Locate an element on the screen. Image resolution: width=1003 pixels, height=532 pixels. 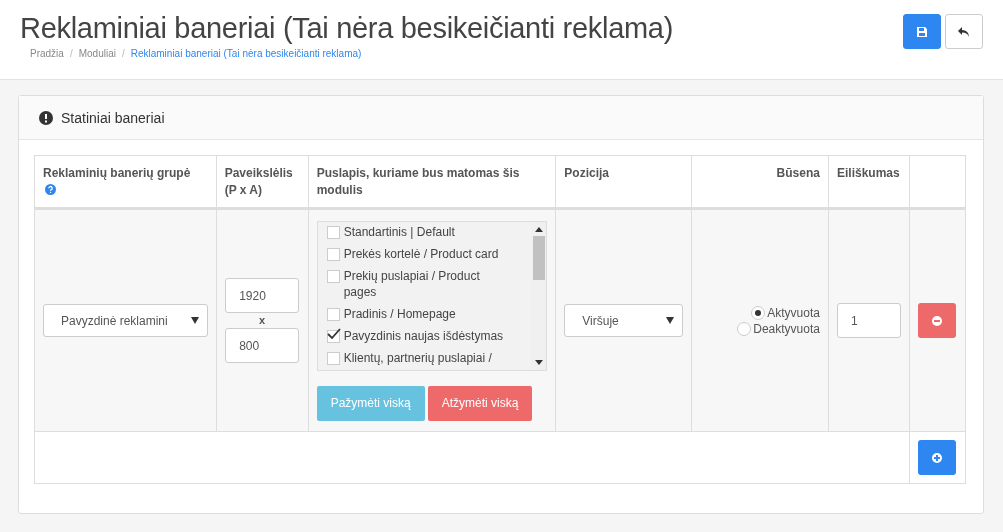
pages-list: Standartinis | Default Prekės kortelė / Product card Prekių puslapiai / Product pages Pradinis / Homepage Pavyzdinis naujas išdėstymas Klientų, partnerių puslapiai / is located at coordinates (432, 295).